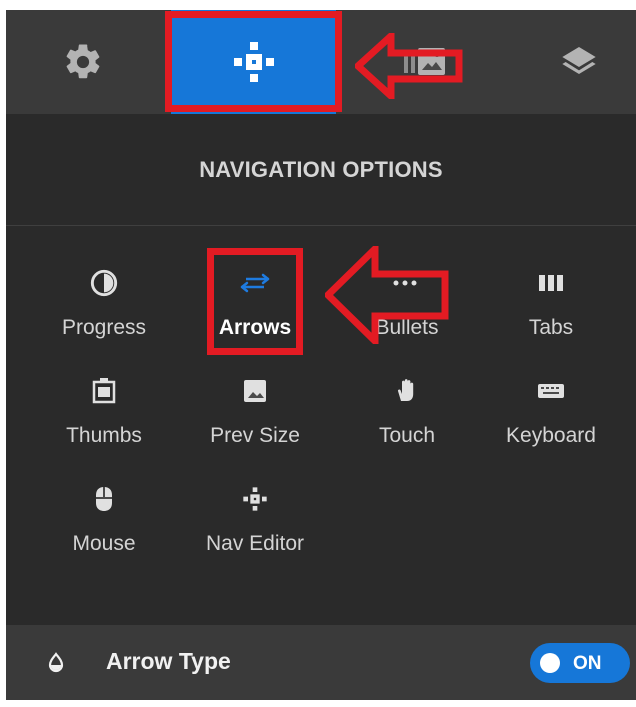 The height and width of the screenshot is (707, 636). Describe the element at coordinates (255, 517) in the screenshot. I see `option-nav-editor: Nav Editor` at that location.